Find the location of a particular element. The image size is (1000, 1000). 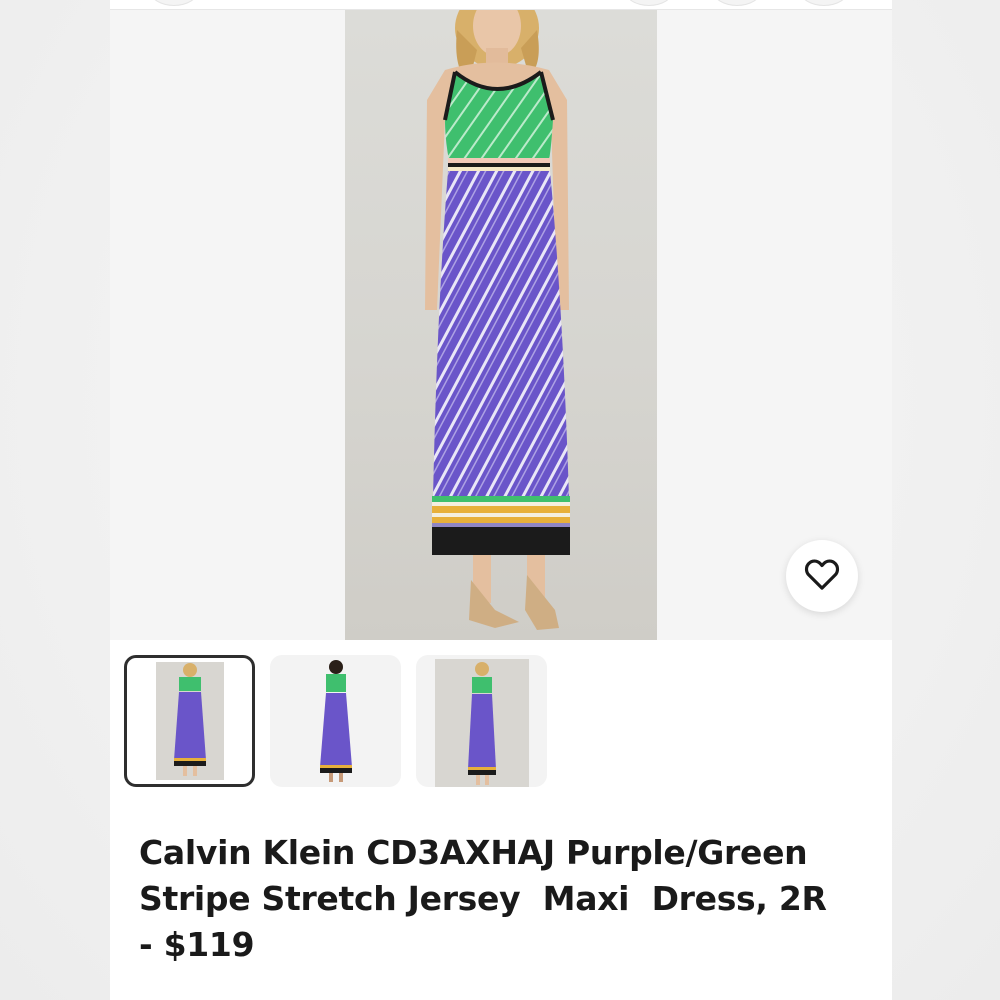

thumbnail-strip is located at coordinates (504, 721).